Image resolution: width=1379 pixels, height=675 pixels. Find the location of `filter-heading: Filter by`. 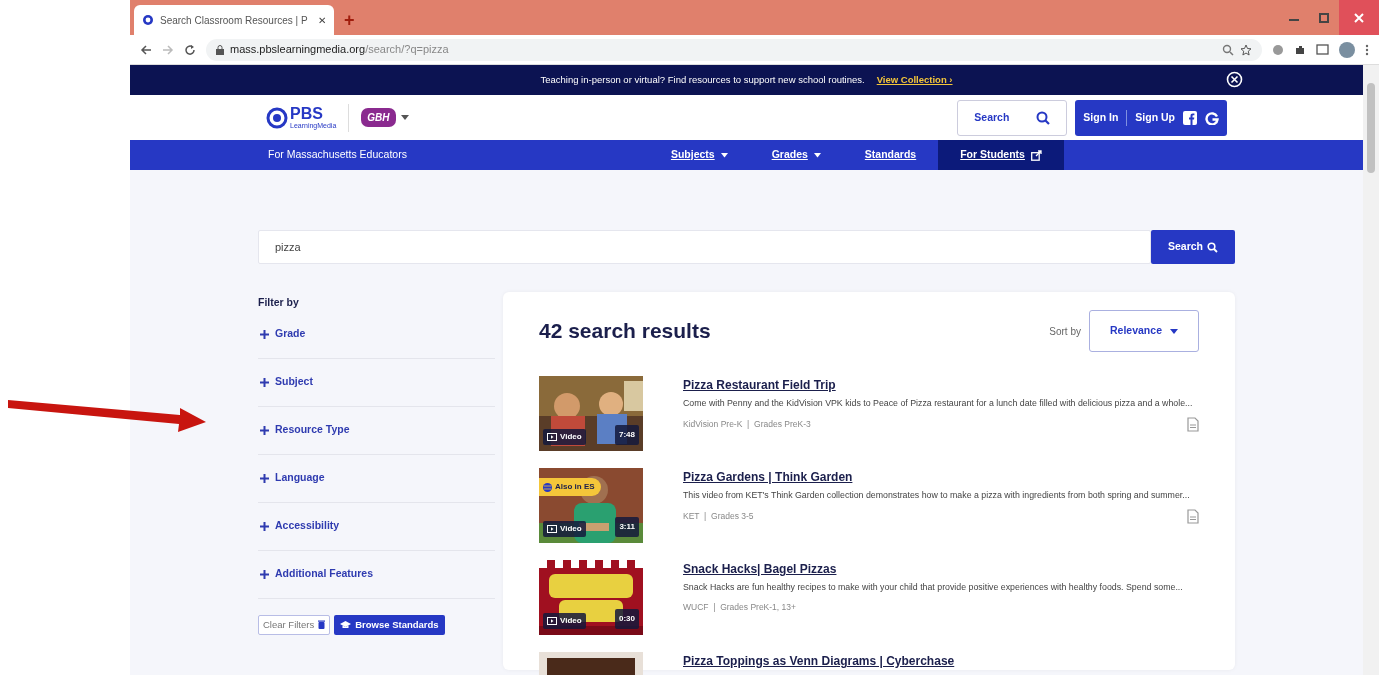

filter-heading: Filter by is located at coordinates (279, 302).